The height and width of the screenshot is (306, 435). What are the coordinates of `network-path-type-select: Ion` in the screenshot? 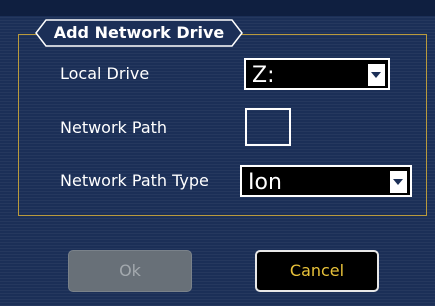 It's located at (326, 181).